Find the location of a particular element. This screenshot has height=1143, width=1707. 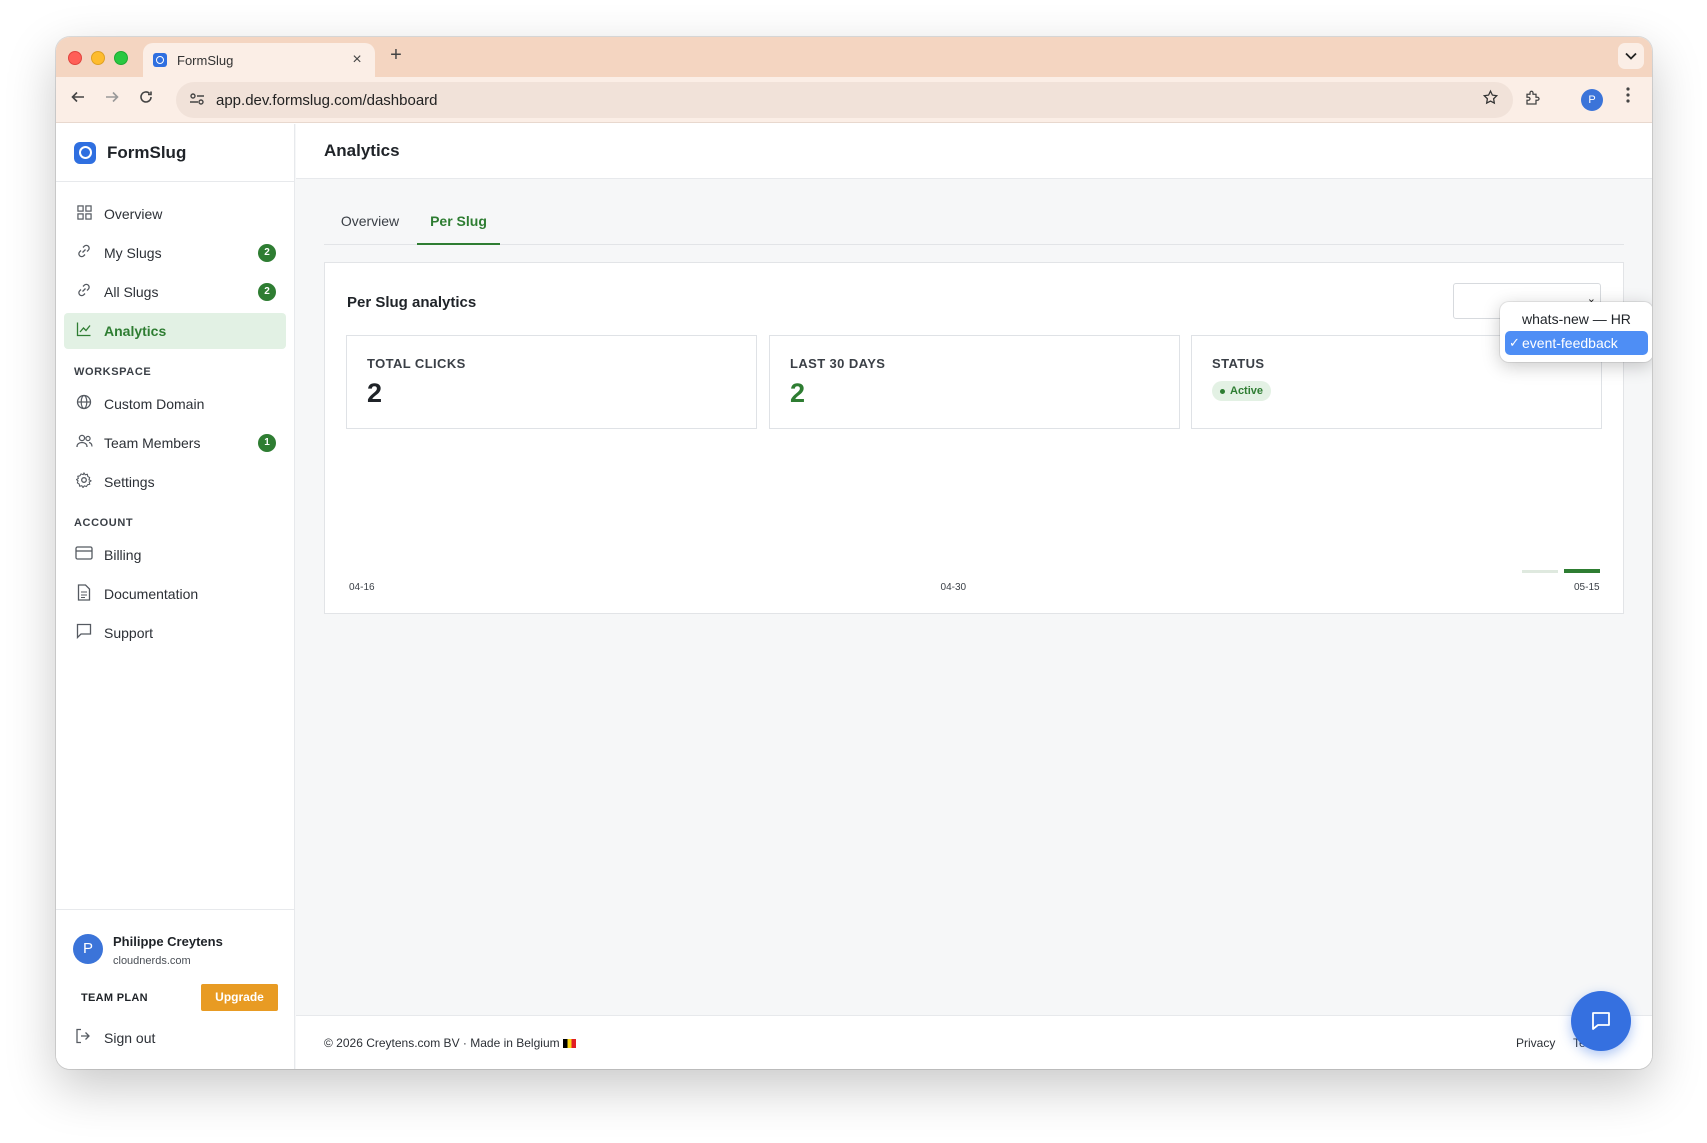

new-tab-button: + is located at coordinates (396, 55).